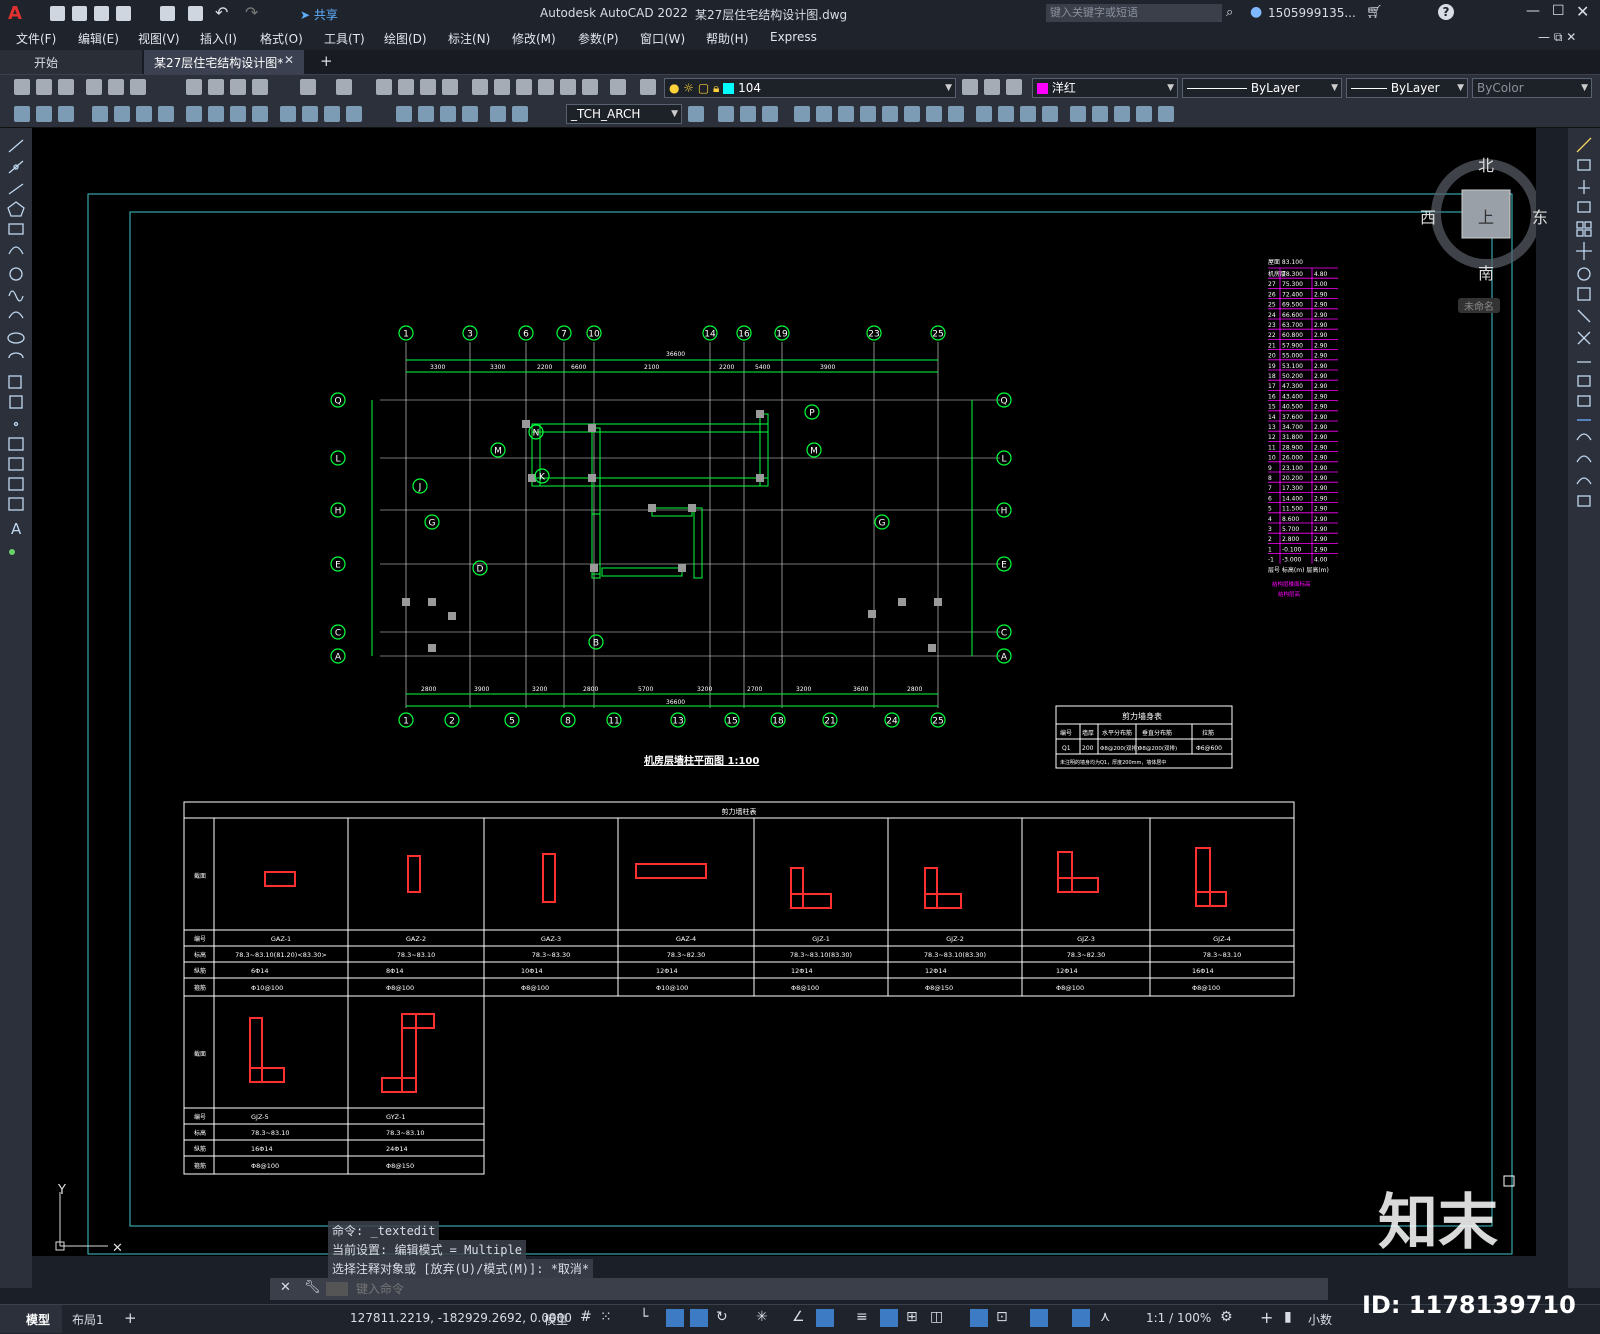 Image resolution: width=1600 pixels, height=1334 pixels. Describe the element at coordinates (166, 114) in the screenshot. I see `diameter-dim-icon` at that location.